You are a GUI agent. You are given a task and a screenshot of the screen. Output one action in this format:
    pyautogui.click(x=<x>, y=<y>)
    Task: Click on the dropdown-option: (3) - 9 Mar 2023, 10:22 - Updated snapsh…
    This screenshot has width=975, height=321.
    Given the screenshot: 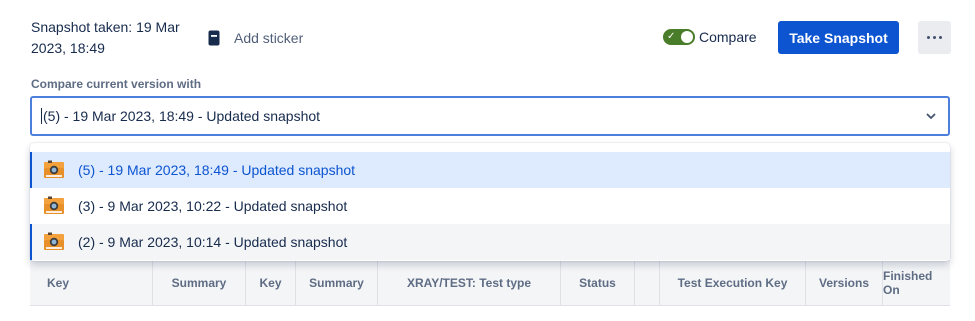 What is the action you would take?
    pyautogui.click(x=490, y=206)
    